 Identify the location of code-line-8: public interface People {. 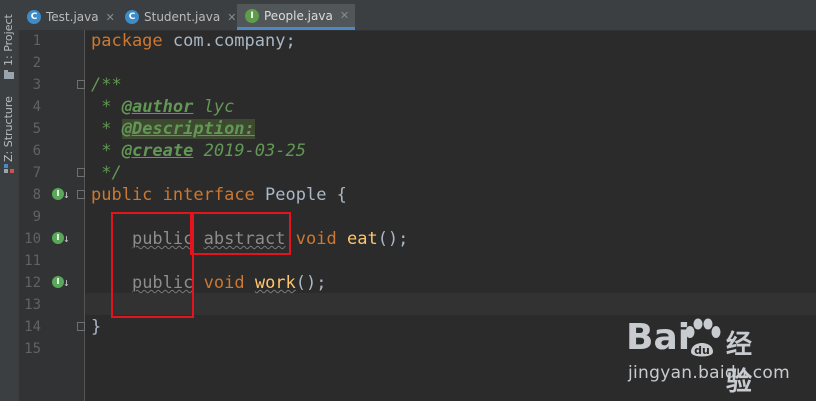
(219, 195).